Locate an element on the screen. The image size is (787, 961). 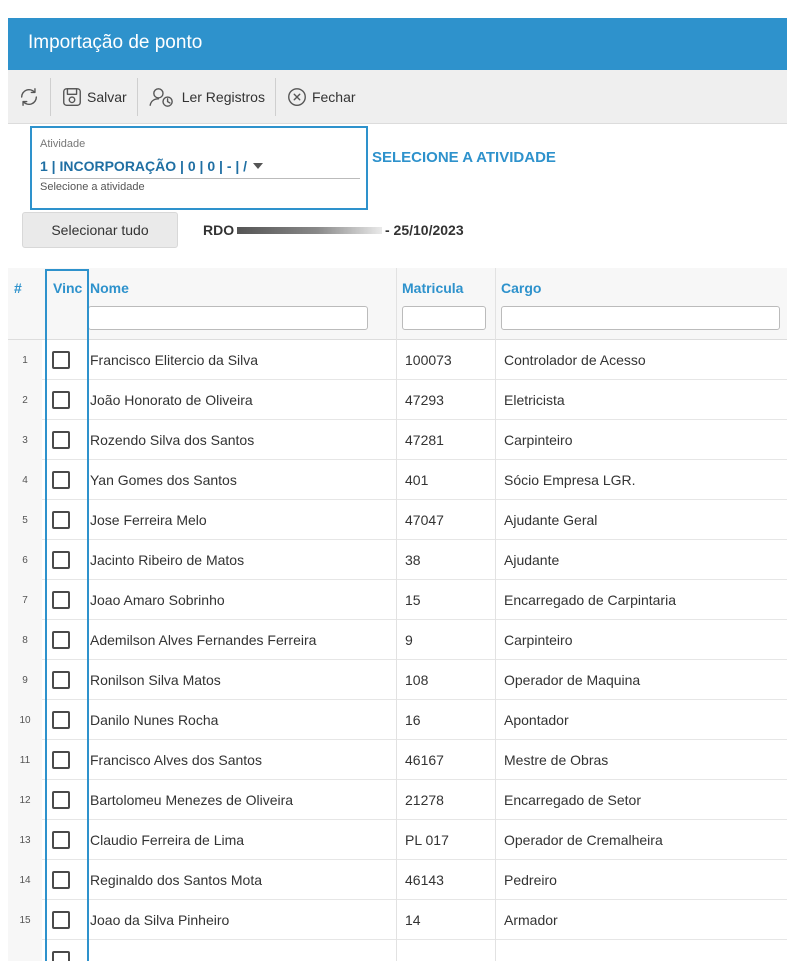
row-number: 3 is located at coordinates (25, 440).